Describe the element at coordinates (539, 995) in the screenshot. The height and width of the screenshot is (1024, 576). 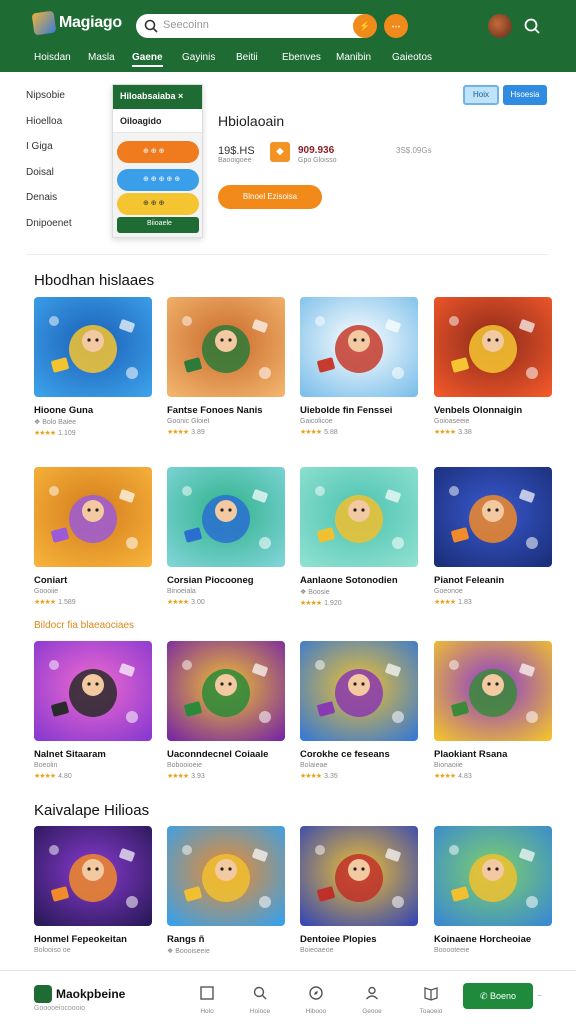
I see `minimize-indicator: −` at that location.